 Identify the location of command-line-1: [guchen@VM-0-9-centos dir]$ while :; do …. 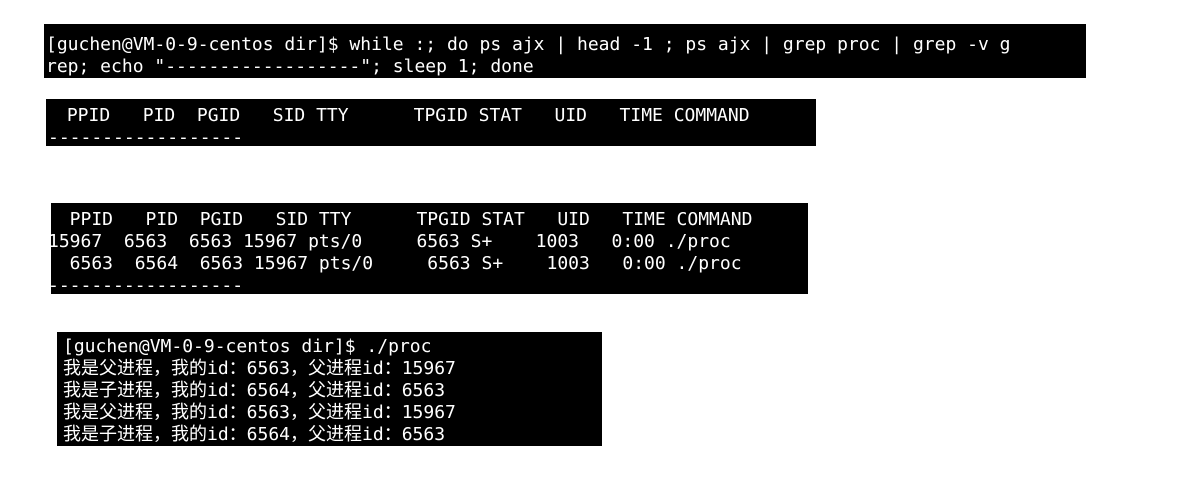
(528, 44).